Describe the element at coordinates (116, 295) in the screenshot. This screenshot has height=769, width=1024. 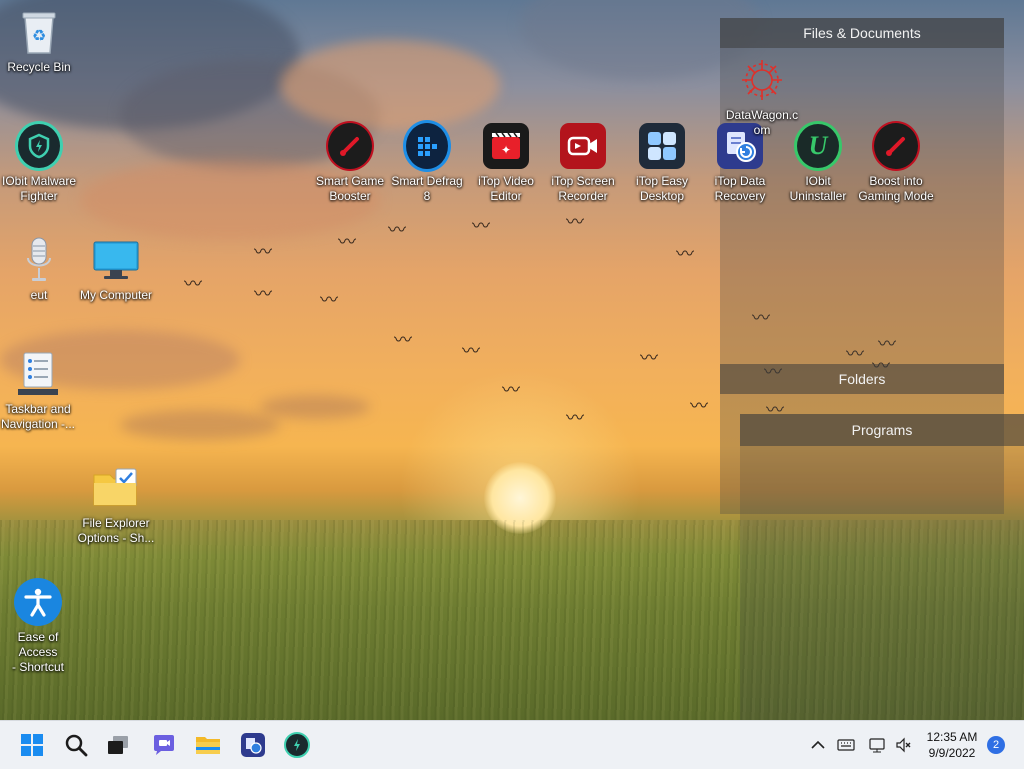
I see `my-computer-label: My Computer` at that location.